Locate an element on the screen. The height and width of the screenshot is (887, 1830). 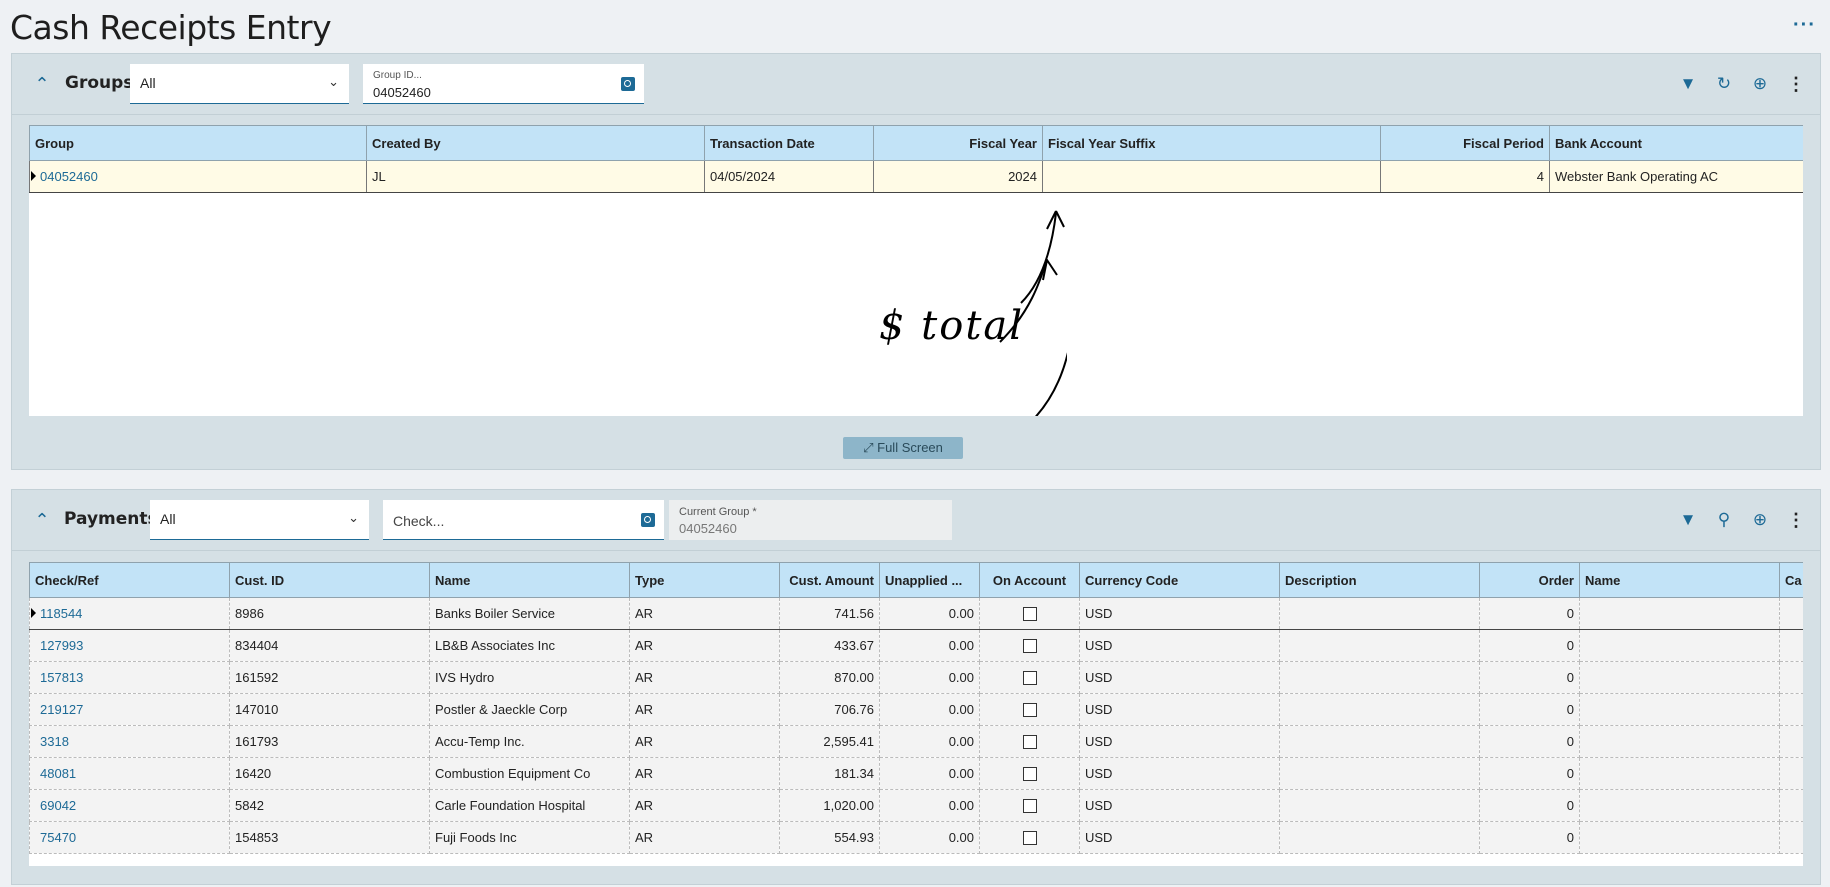
name-cell: Banks Boiler Service is located at coordinates (529, 613).